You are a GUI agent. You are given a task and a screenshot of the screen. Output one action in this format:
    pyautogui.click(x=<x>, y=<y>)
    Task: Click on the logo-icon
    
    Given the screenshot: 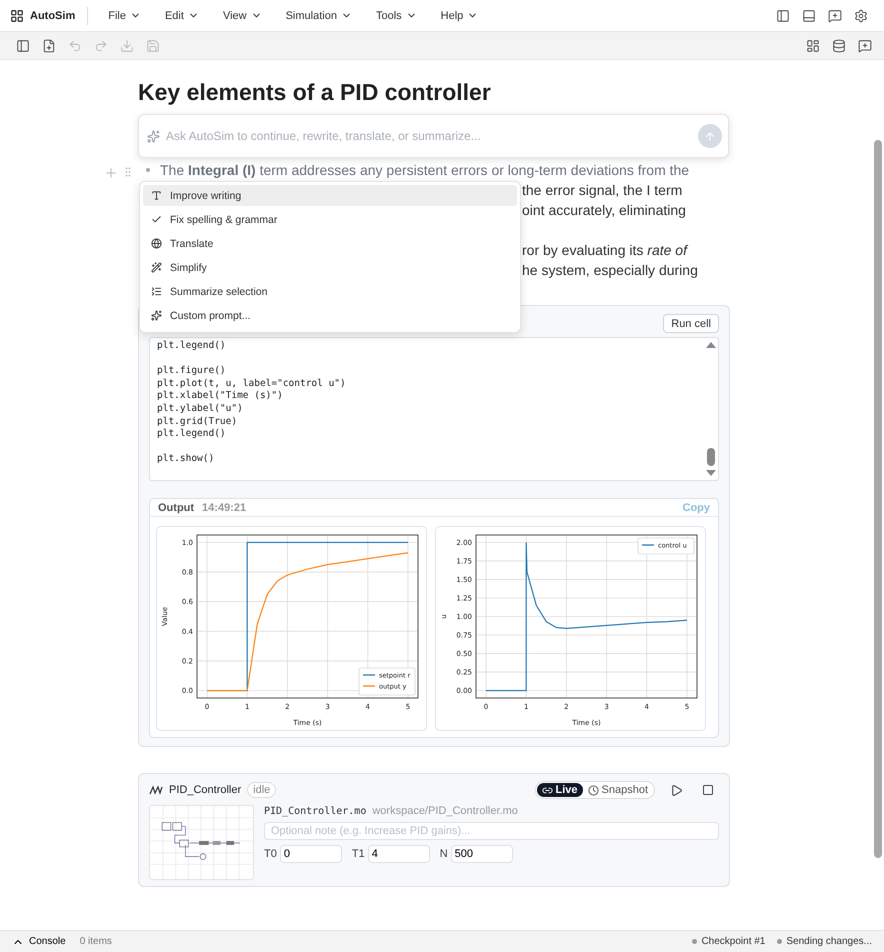 What is the action you would take?
    pyautogui.click(x=17, y=15)
    